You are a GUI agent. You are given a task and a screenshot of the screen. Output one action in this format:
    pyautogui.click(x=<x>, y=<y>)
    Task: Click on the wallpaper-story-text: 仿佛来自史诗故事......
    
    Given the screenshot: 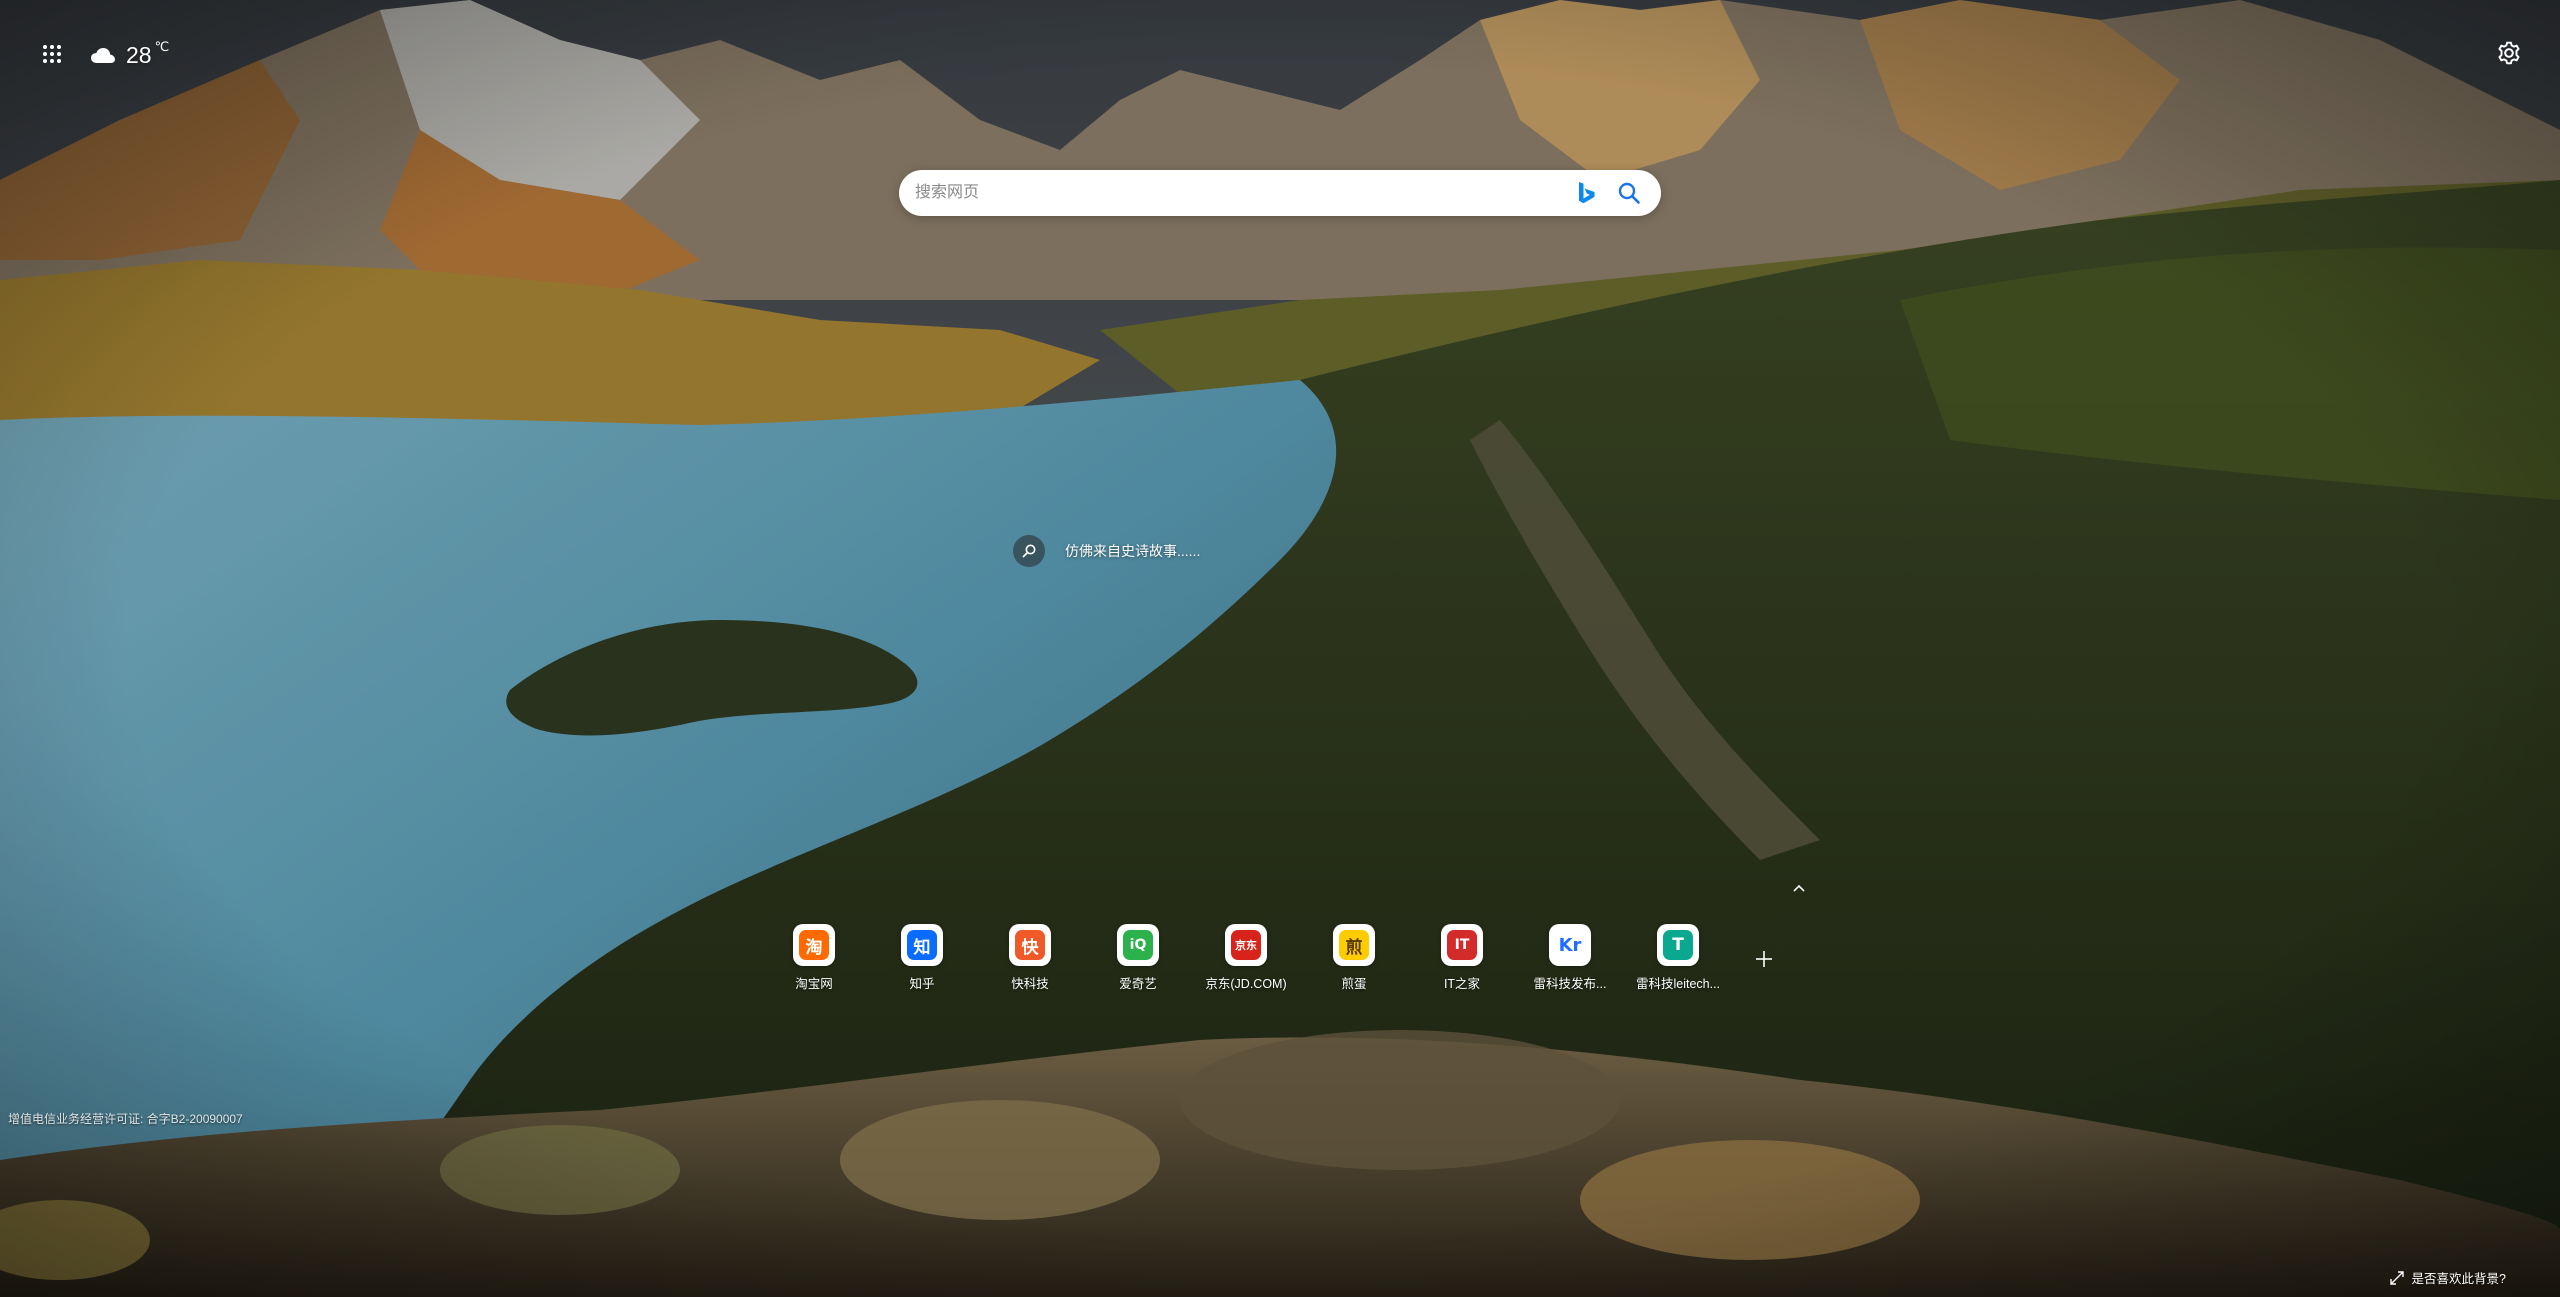 What is the action you would take?
    pyautogui.click(x=1133, y=551)
    